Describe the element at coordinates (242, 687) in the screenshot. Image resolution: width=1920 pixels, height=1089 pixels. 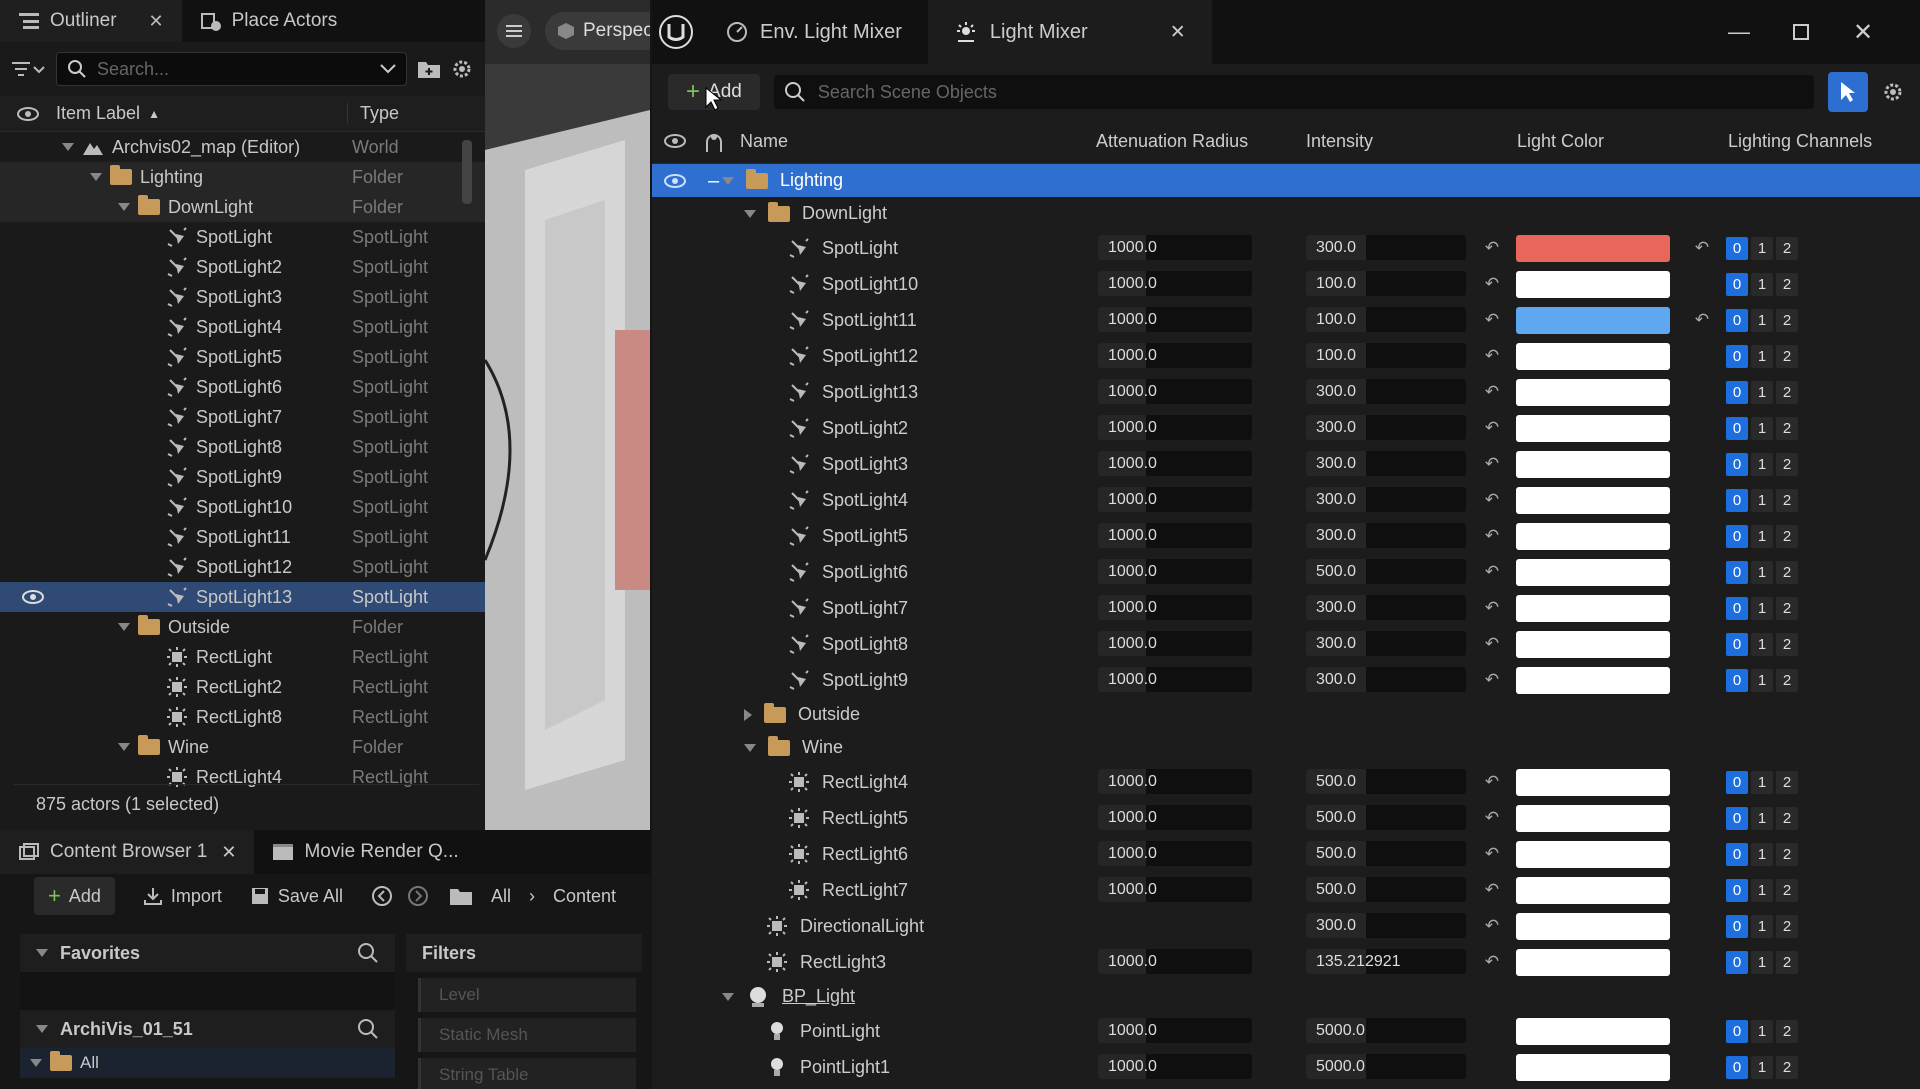
I see `outliner-row: RectLight2 RectLight` at that location.